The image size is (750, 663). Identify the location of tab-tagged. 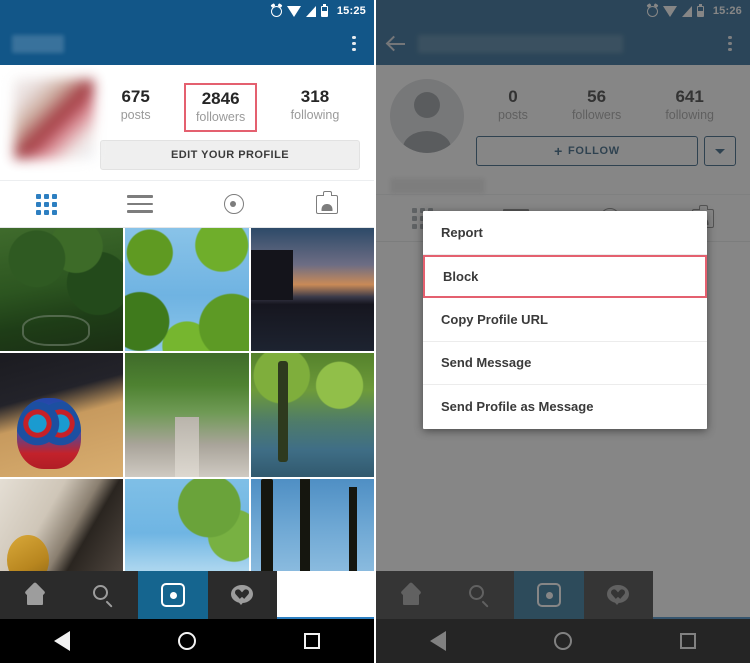
(328, 204).